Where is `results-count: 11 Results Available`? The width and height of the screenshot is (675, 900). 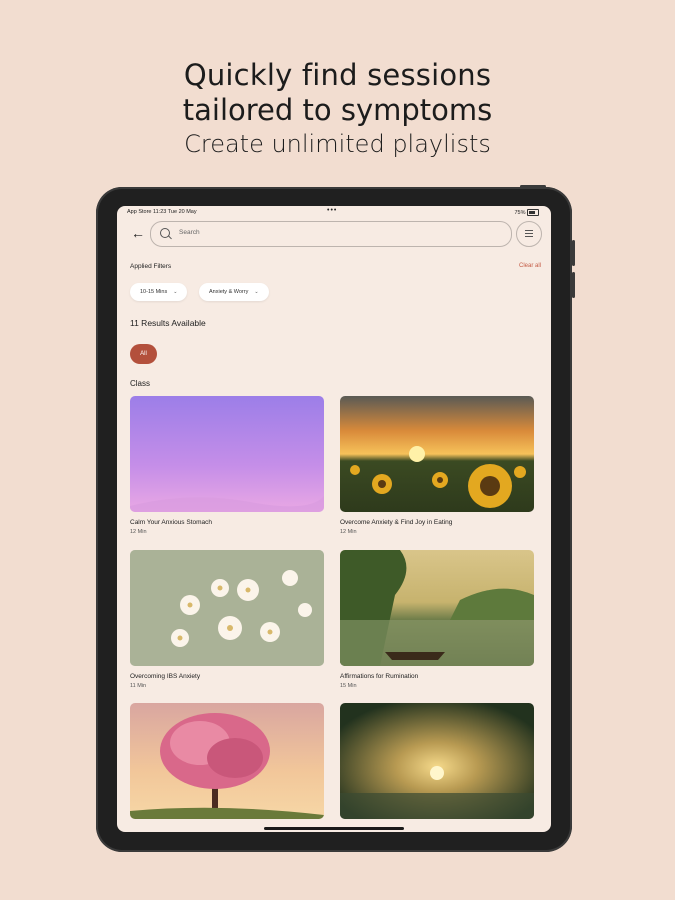
results-count: 11 Results Available is located at coordinates (168, 323).